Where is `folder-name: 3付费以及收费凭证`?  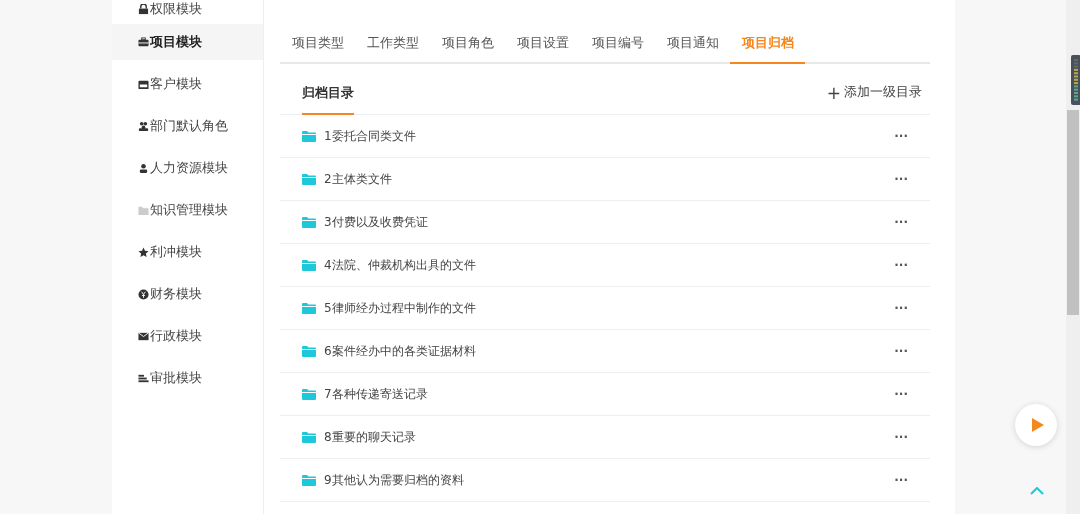
folder-name: 3付费以及收费凭证 is located at coordinates (376, 222).